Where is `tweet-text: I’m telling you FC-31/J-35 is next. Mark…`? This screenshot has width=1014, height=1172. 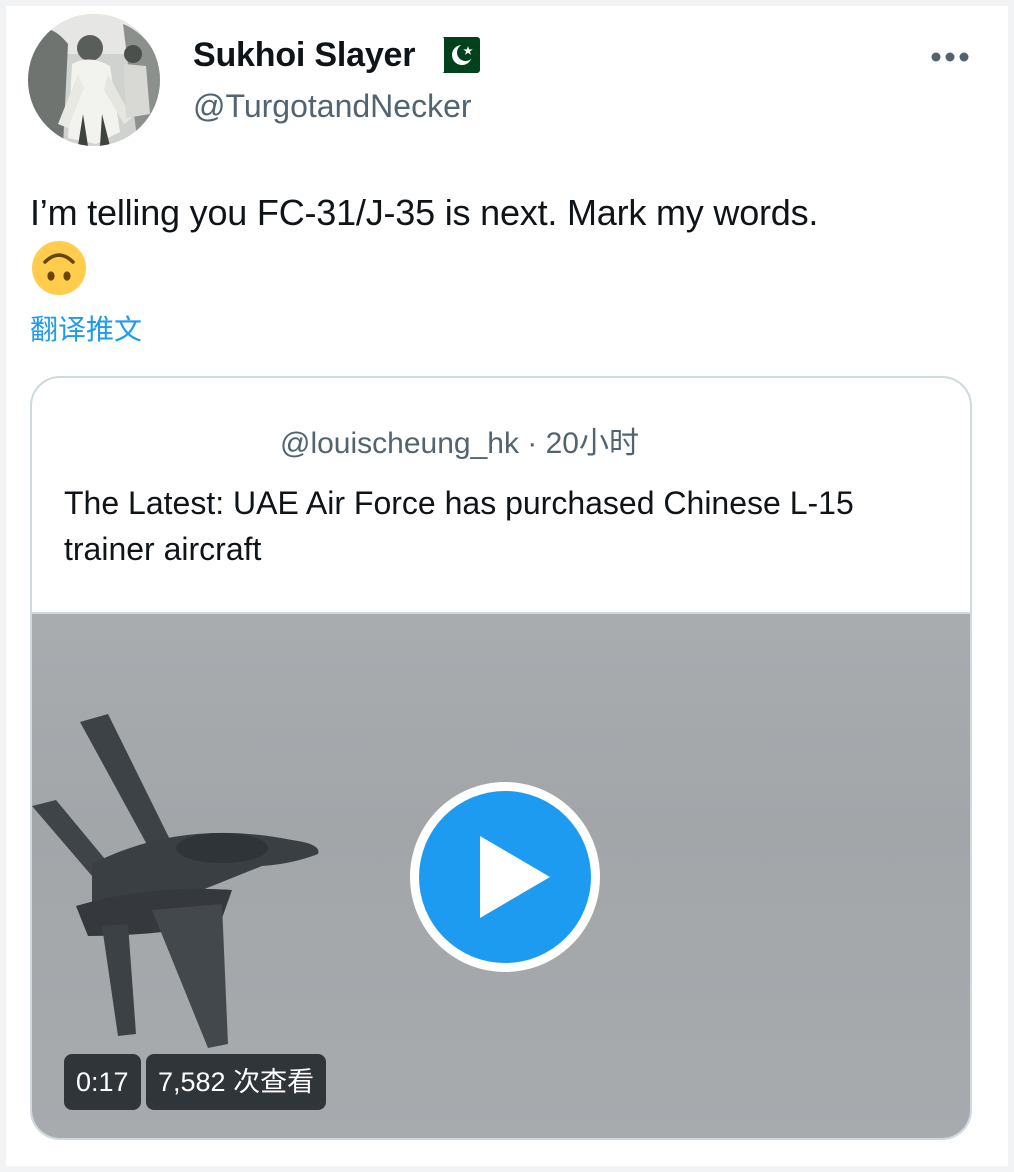 tweet-text: I’m telling you FC-31/J-35 is next. Mark… is located at coordinates (424, 212).